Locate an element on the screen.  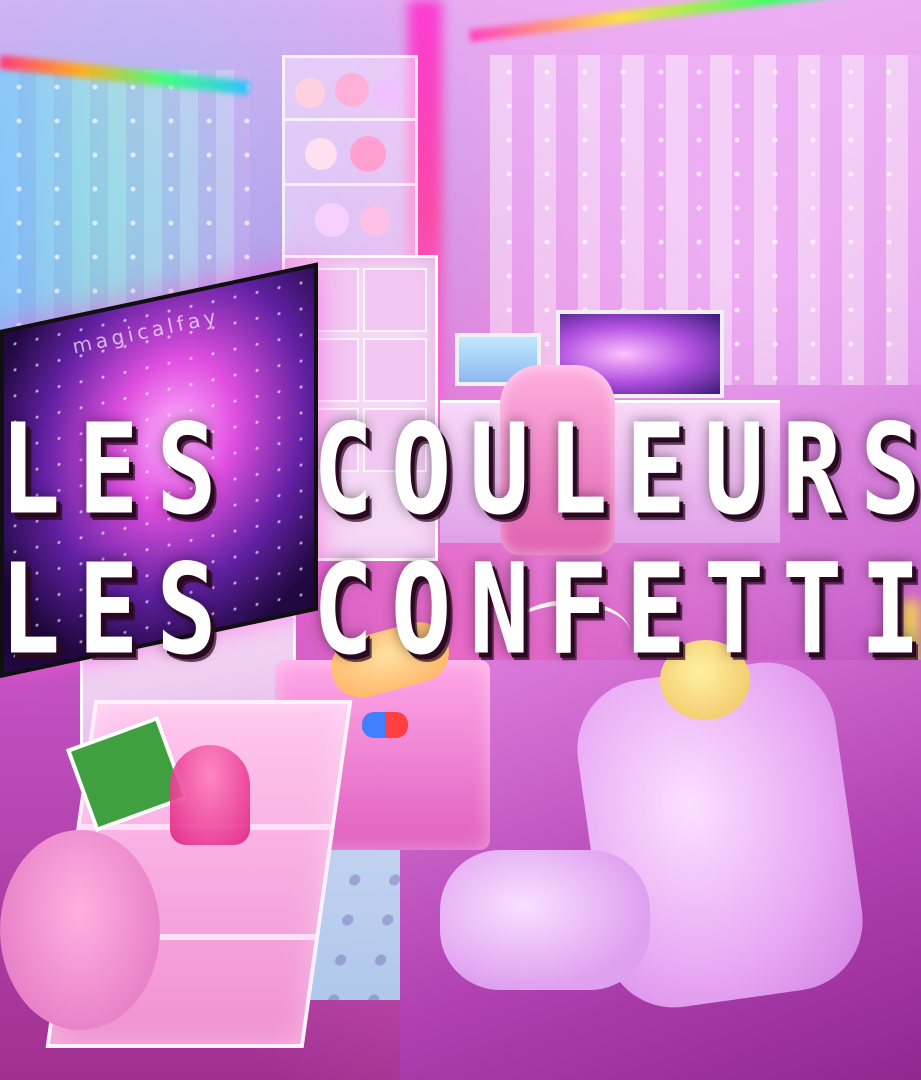
headline-line-2: LES CONFETTIS ? is located at coordinates (460, 609).